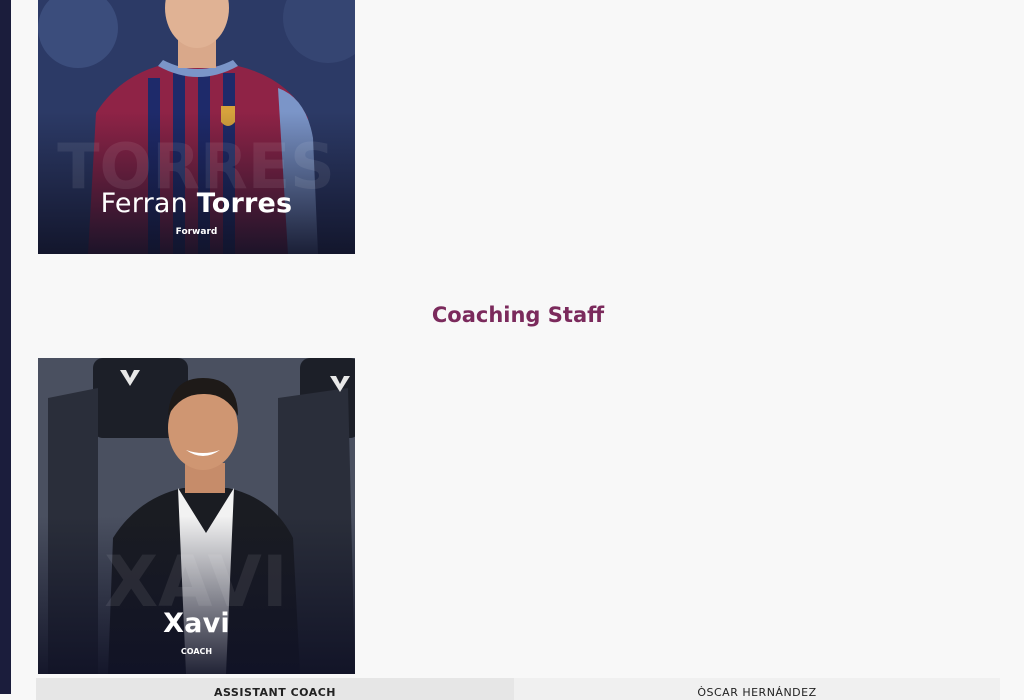 The image size is (1024, 700). Describe the element at coordinates (244, 203) in the screenshot. I see `player-last-name: Torres` at that location.